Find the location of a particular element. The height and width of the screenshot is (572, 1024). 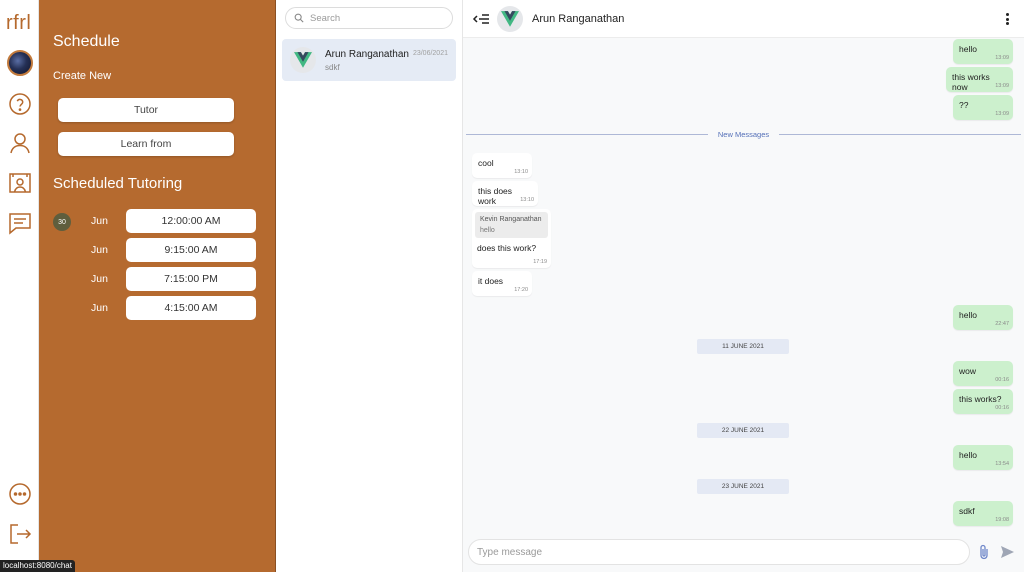

separator-line is located at coordinates (900, 134).